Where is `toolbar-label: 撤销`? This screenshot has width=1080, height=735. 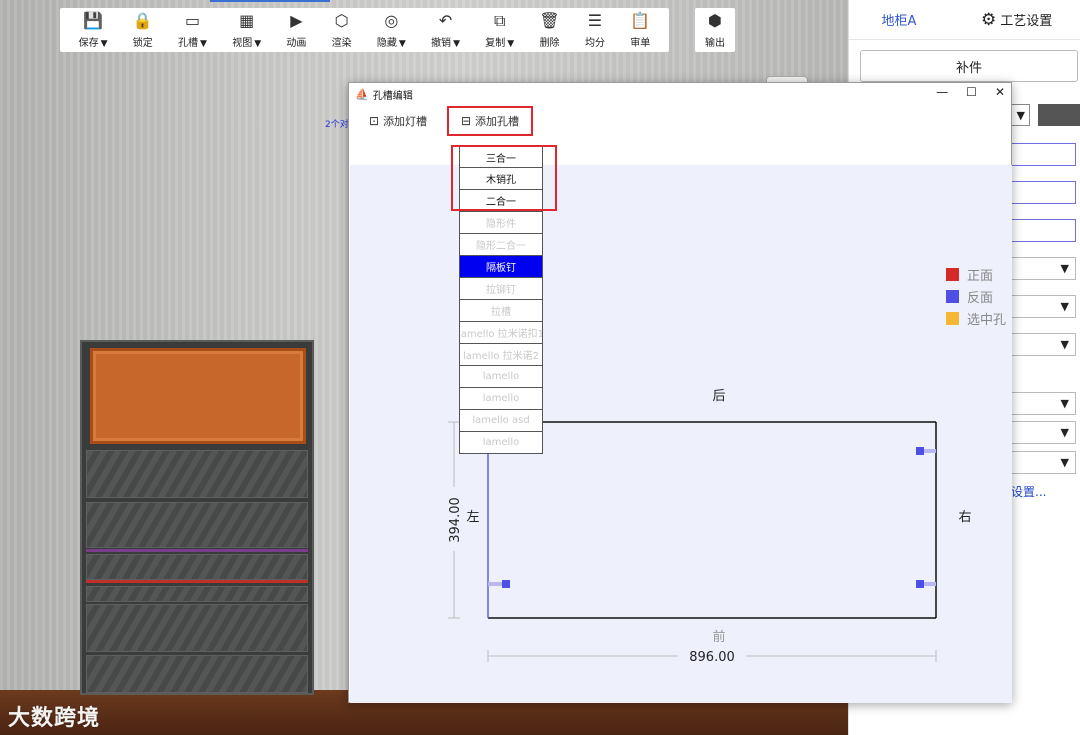
toolbar-label: 撤销 is located at coordinates (441, 43).